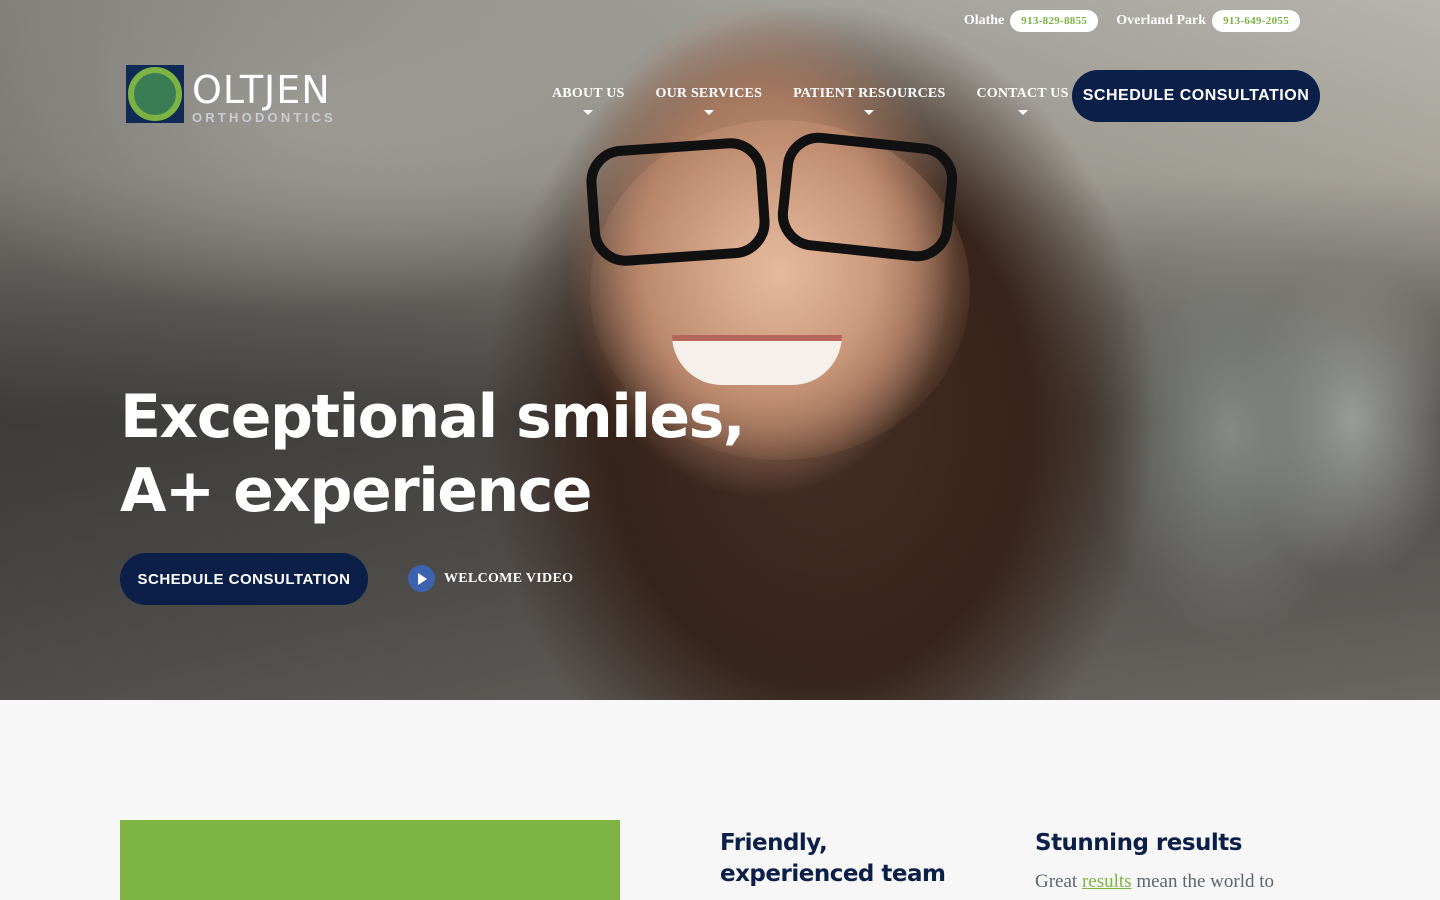 The height and width of the screenshot is (900, 1440). Describe the element at coordinates (433, 454) in the screenshot. I see `hero-headline: Exceptional smiles, A+ experience` at that location.